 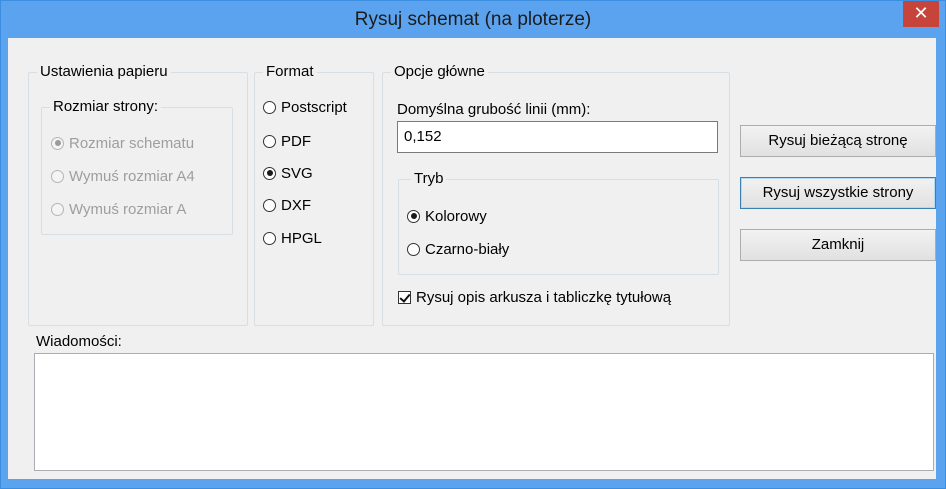 I want to click on messages-label: Wiadomości:, so click(x=79, y=341).